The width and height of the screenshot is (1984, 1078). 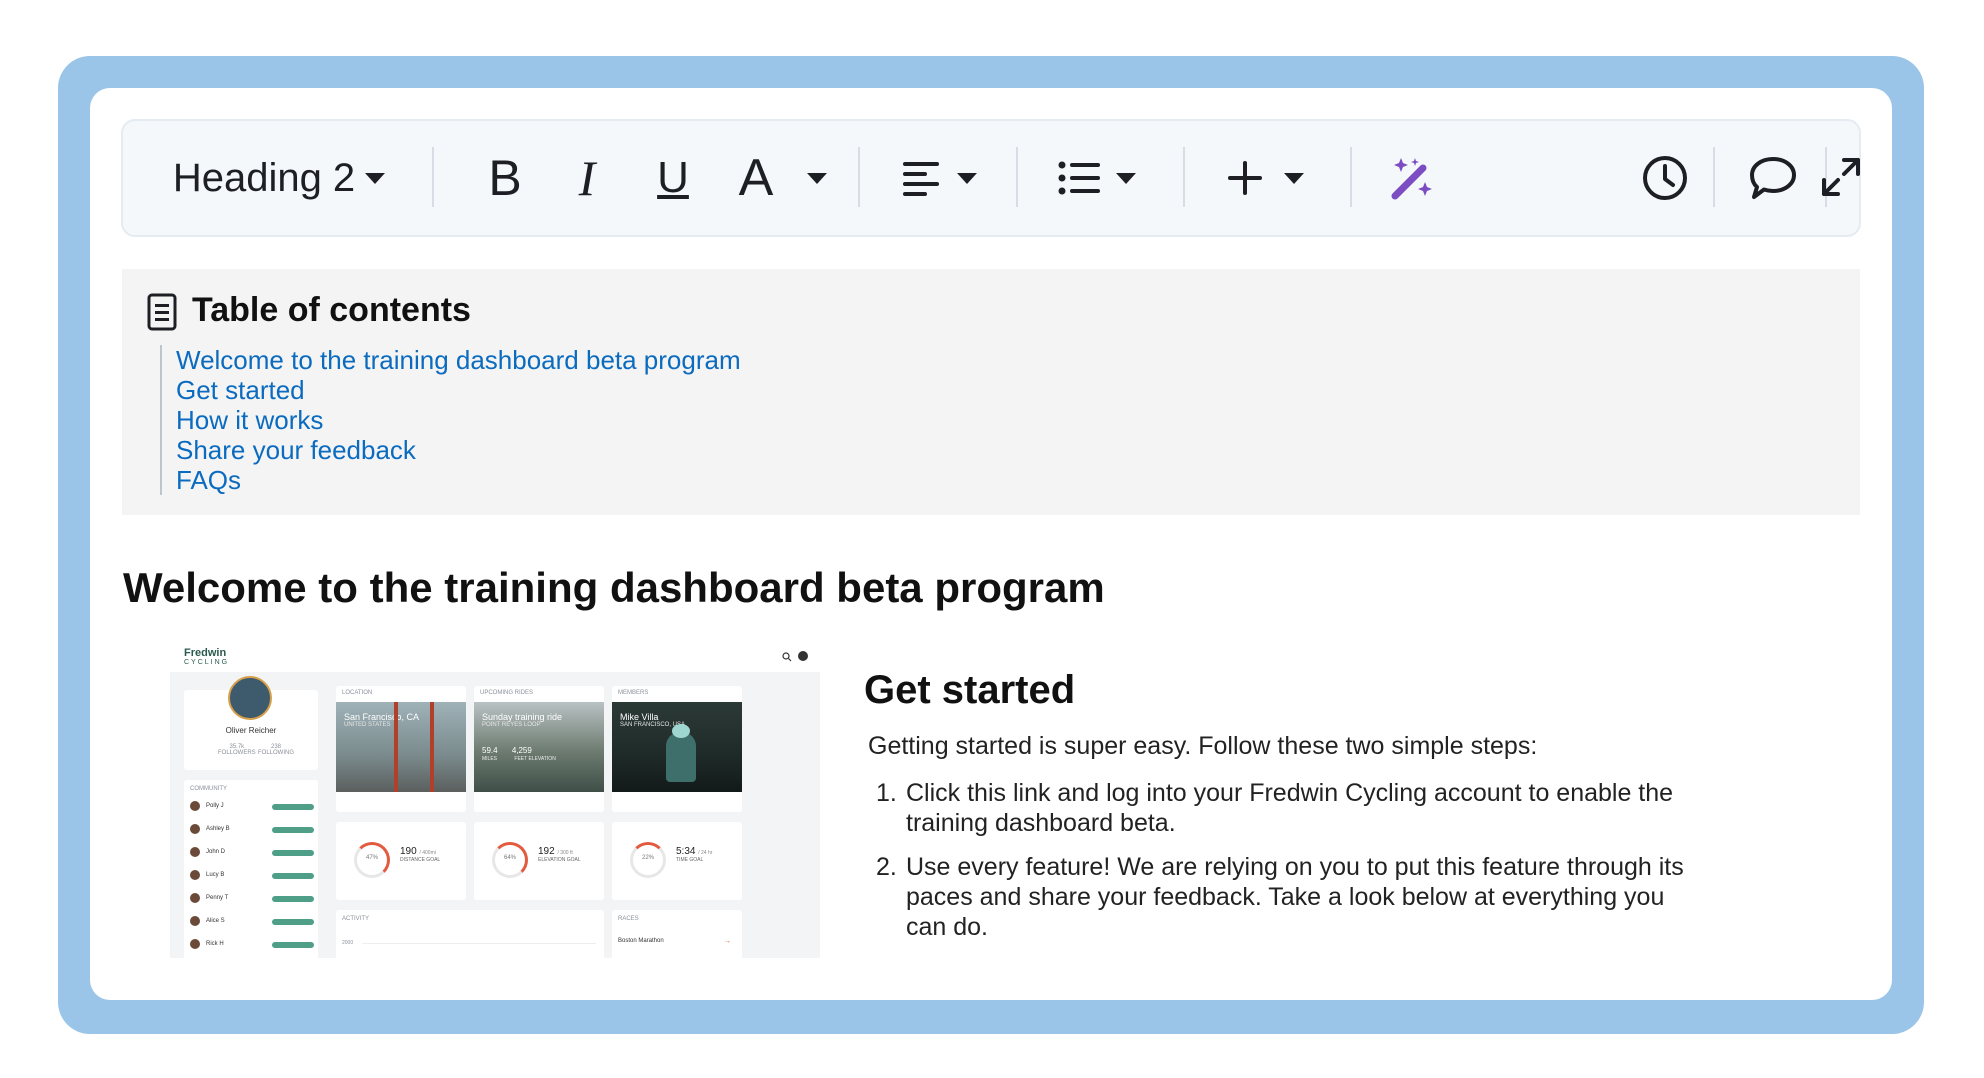 I want to click on location-card: LOCATION San Francisco, CA UNITED STATES, so click(x=401, y=749).